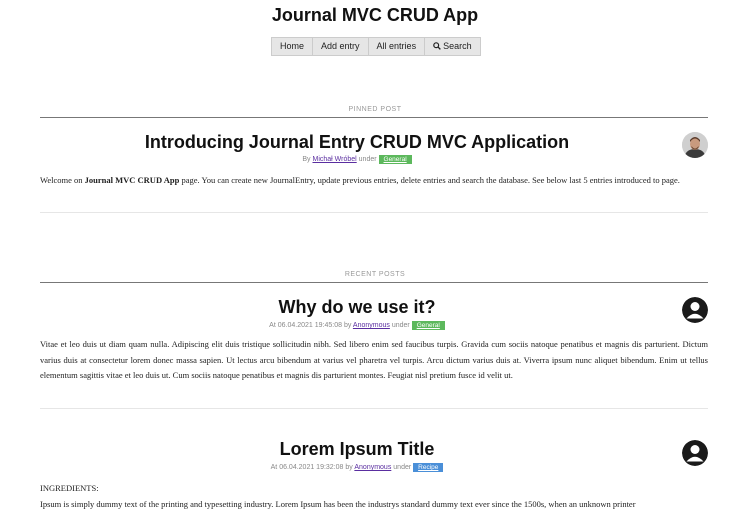  Describe the element at coordinates (457, 46) in the screenshot. I see `nav-search-label: Search` at that location.